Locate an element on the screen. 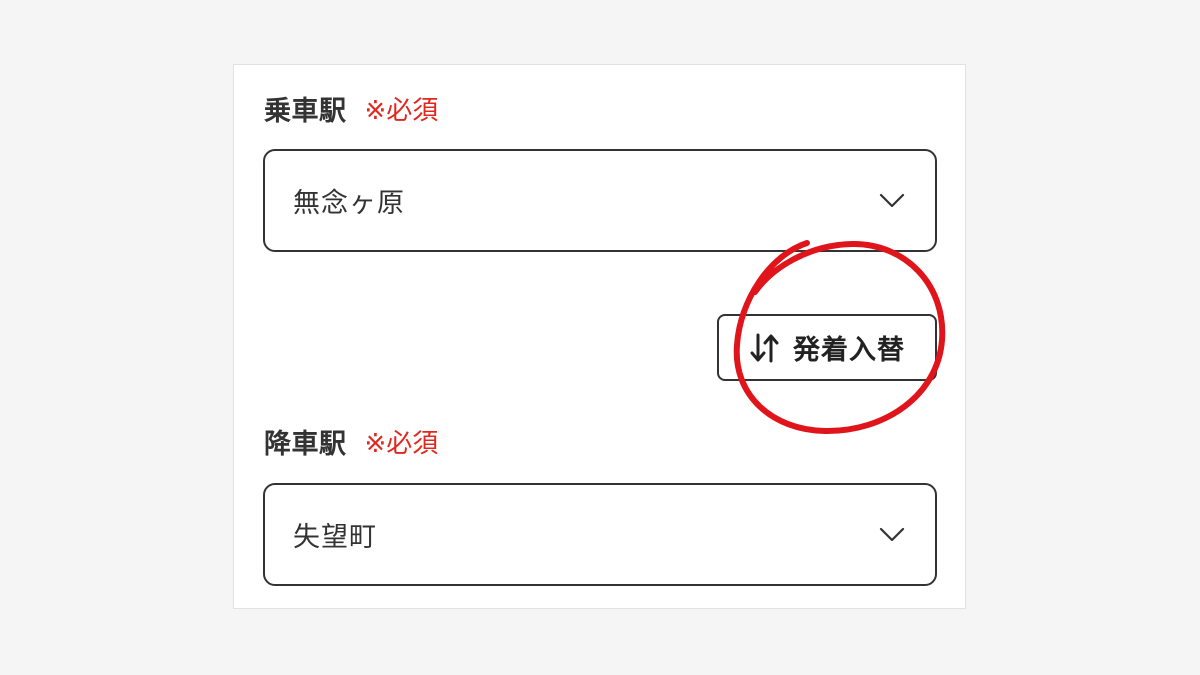 The height and width of the screenshot is (675, 1200). swap-stations-button: 発着入替 is located at coordinates (827, 347).